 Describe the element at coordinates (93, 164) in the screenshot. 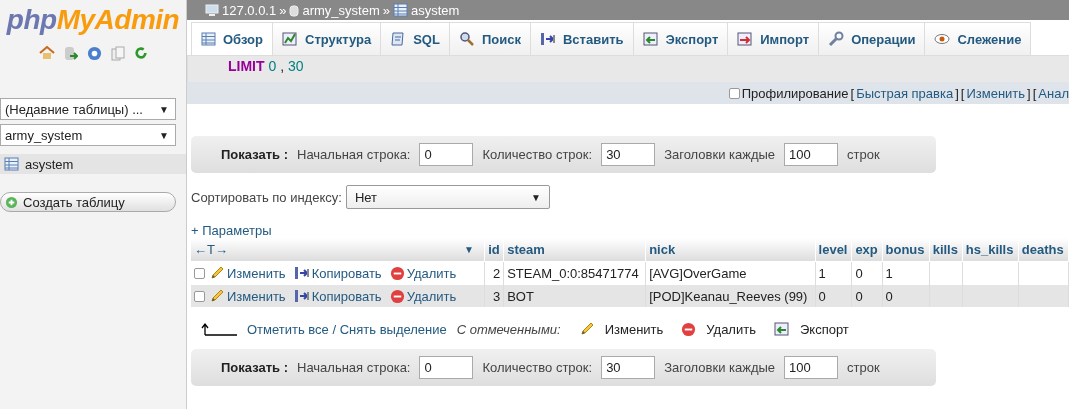

I see `table-item: asystem` at that location.